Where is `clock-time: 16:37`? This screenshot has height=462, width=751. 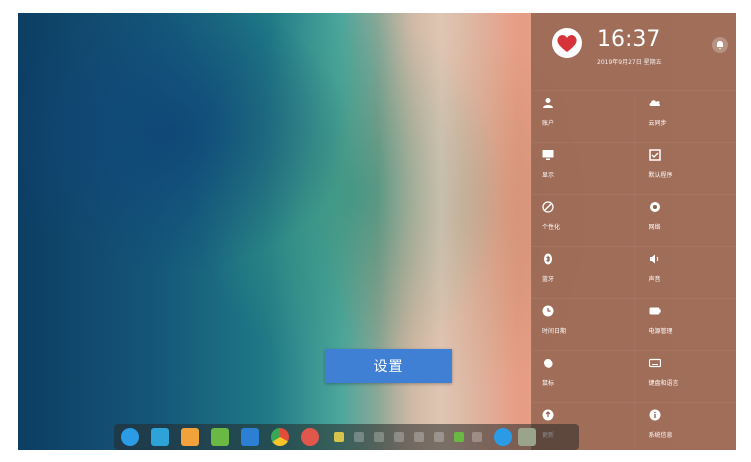 clock-time: 16:37 is located at coordinates (629, 39).